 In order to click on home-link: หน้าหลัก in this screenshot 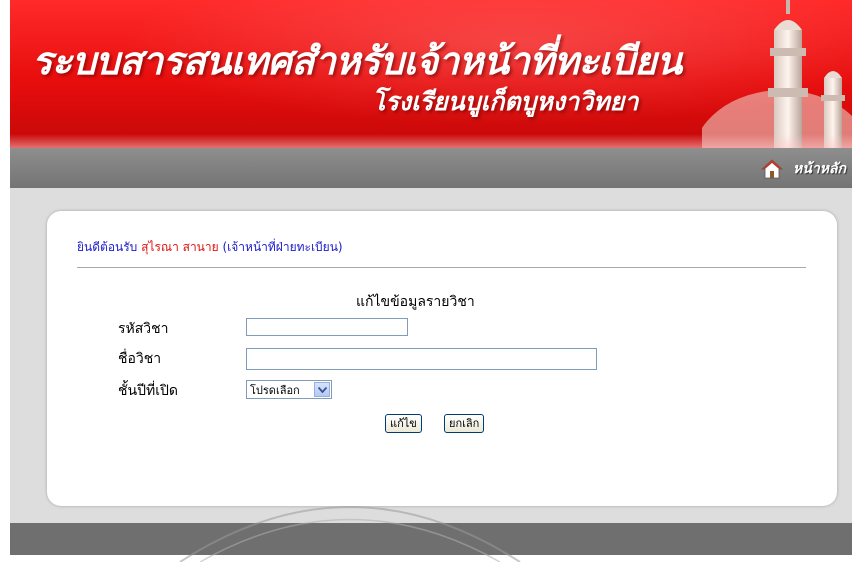, I will do `click(803, 169)`.